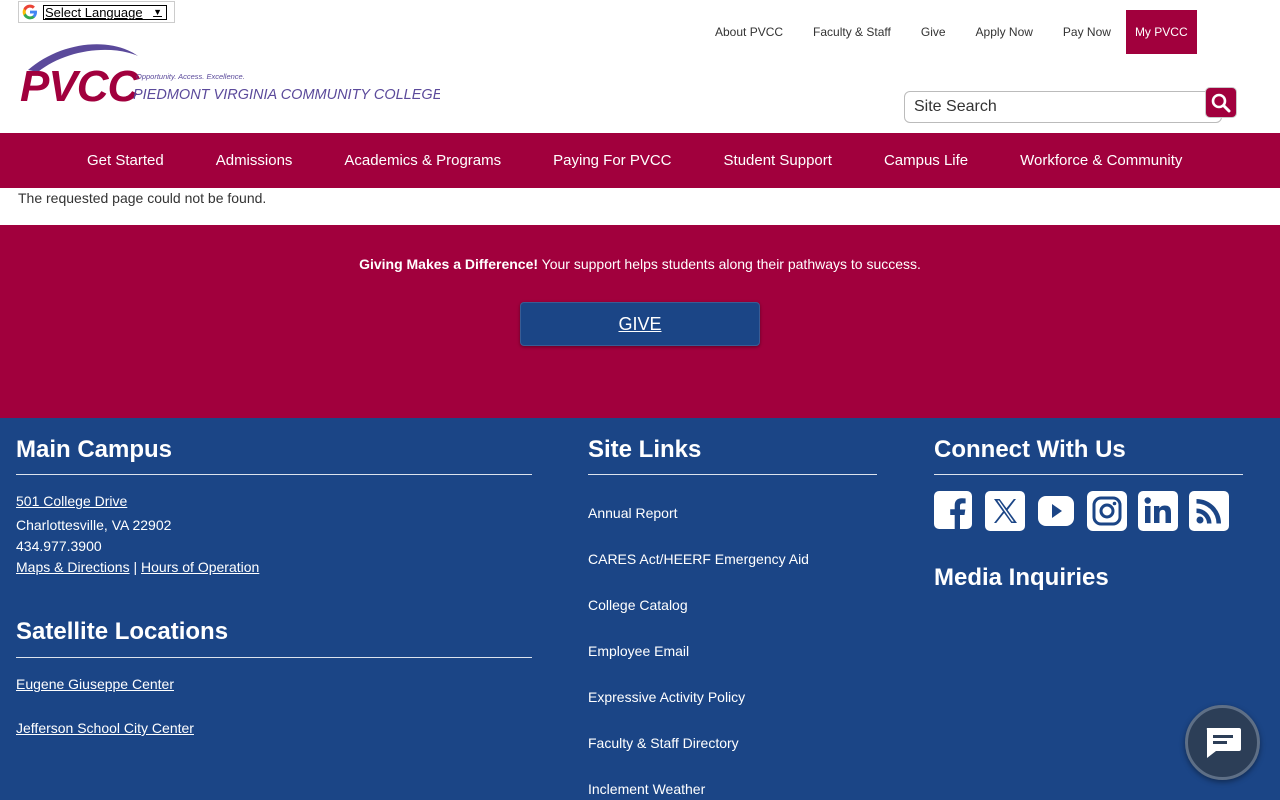  What do you see at coordinates (1021, 577) in the screenshot?
I see `media-inquiries-heading: Media Inquiries` at bounding box center [1021, 577].